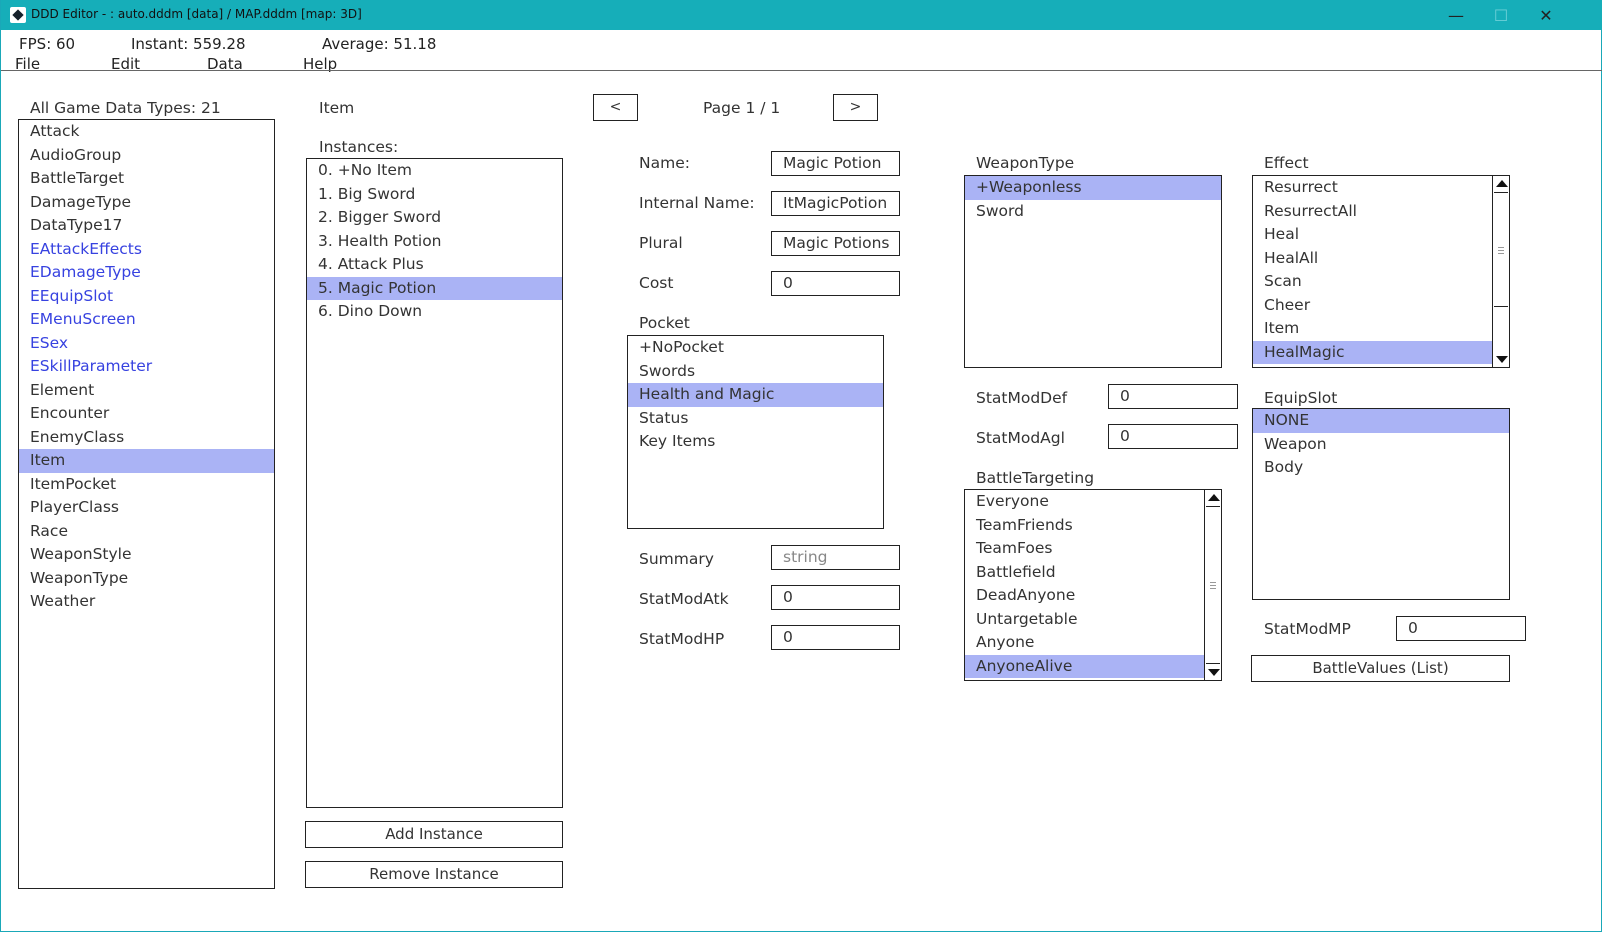 The image size is (1602, 932). Describe the element at coordinates (1173, 396) in the screenshot. I see `stat-mod-def-field: 0` at that location.